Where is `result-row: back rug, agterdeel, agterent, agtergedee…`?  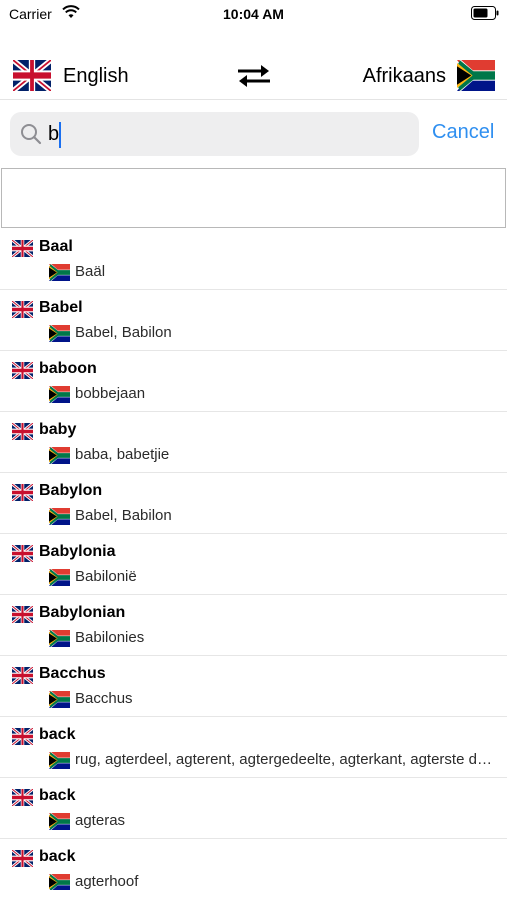 result-row: back rug, agterdeel, agterent, agtergedee… is located at coordinates (253, 747).